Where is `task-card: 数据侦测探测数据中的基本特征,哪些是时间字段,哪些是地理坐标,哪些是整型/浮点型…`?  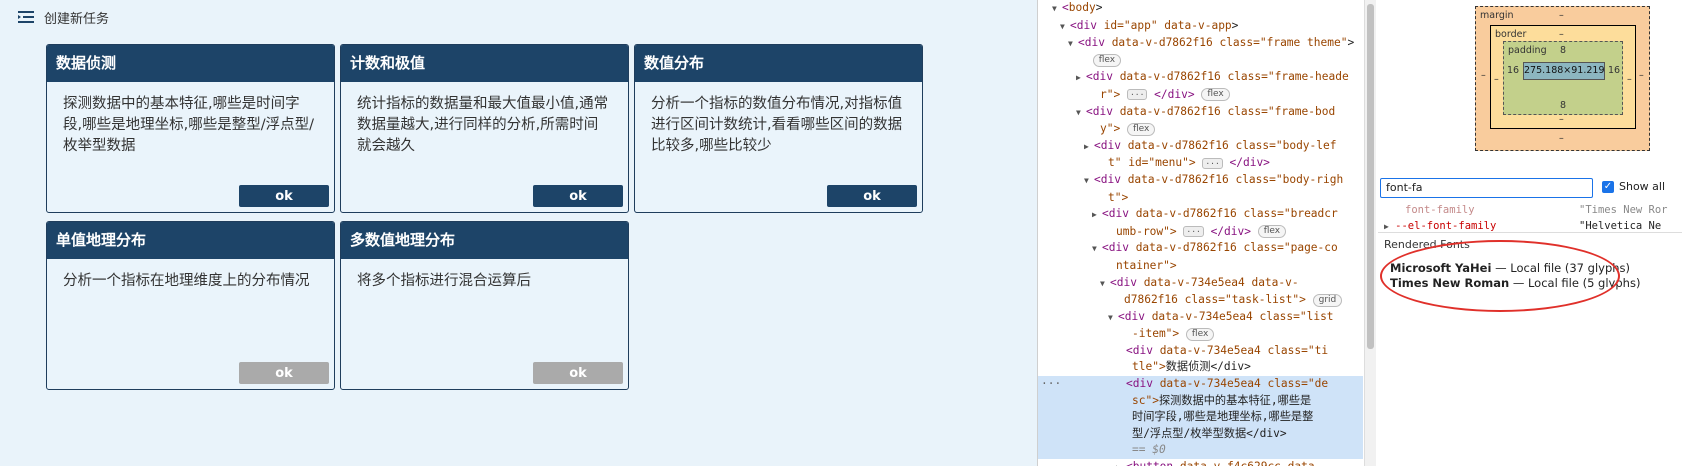 task-card: 数据侦测探测数据中的基本特征,哪些是时间字段,哪些是地理坐标,哪些是整型/浮点型… is located at coordinates (190, 128).